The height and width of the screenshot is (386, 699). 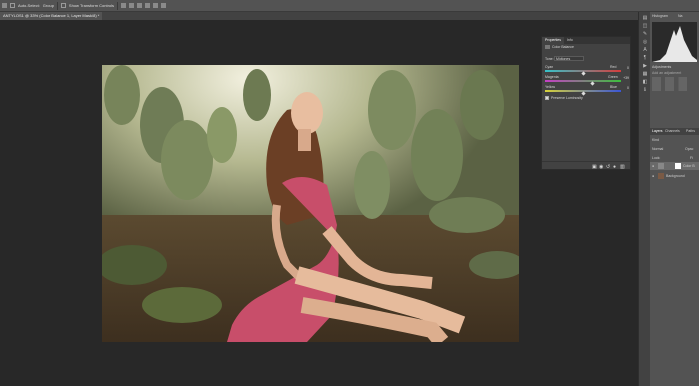 I want to click on histogram-shape, so click(x=674, y=44).